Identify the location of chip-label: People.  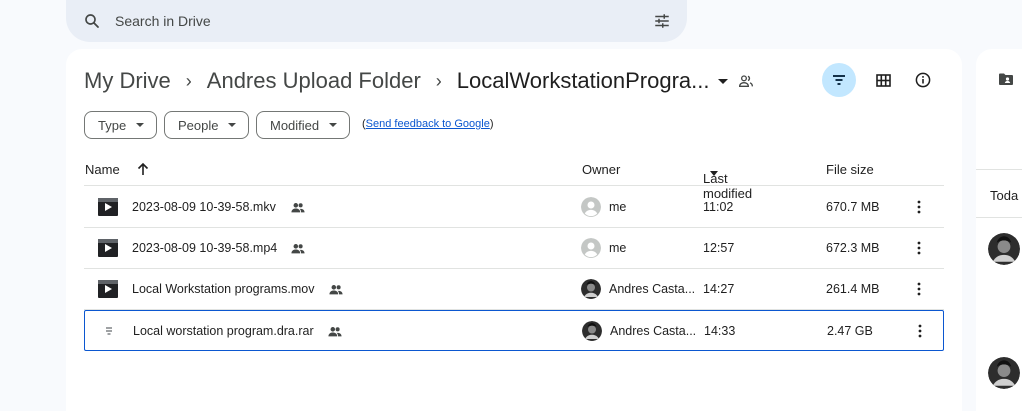
(198, 125).